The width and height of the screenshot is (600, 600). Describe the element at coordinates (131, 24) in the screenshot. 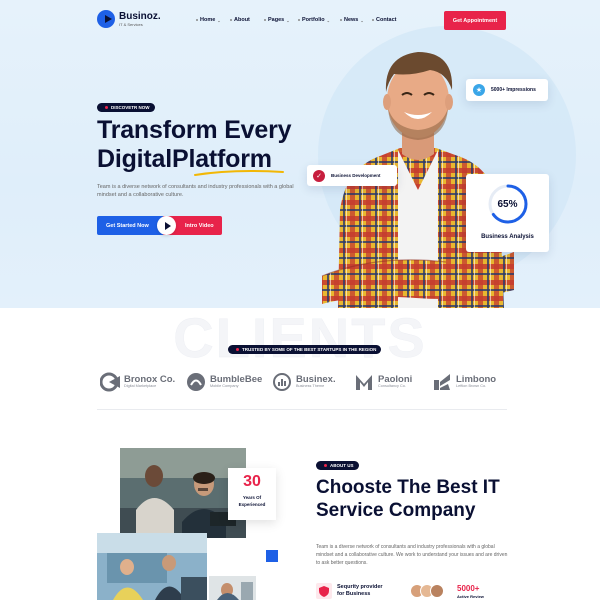

I see `logo-tagline: IT & Services` at that location.